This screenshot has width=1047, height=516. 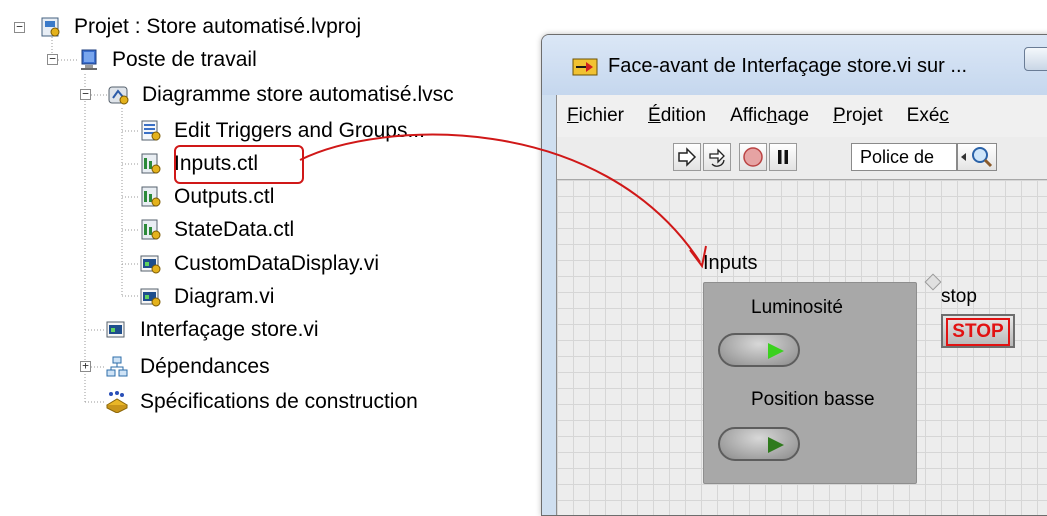 I want to click on tree-item-statedata-ctl: StateData.ctl, so click(x=217, y=230).